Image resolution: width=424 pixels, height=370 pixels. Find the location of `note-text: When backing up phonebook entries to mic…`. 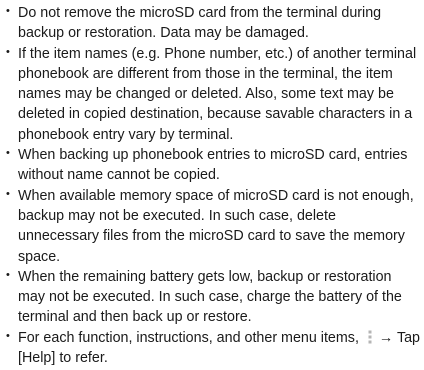

note-text: When backing up phonebook entries to mic… is located at coordinates (213, 165).